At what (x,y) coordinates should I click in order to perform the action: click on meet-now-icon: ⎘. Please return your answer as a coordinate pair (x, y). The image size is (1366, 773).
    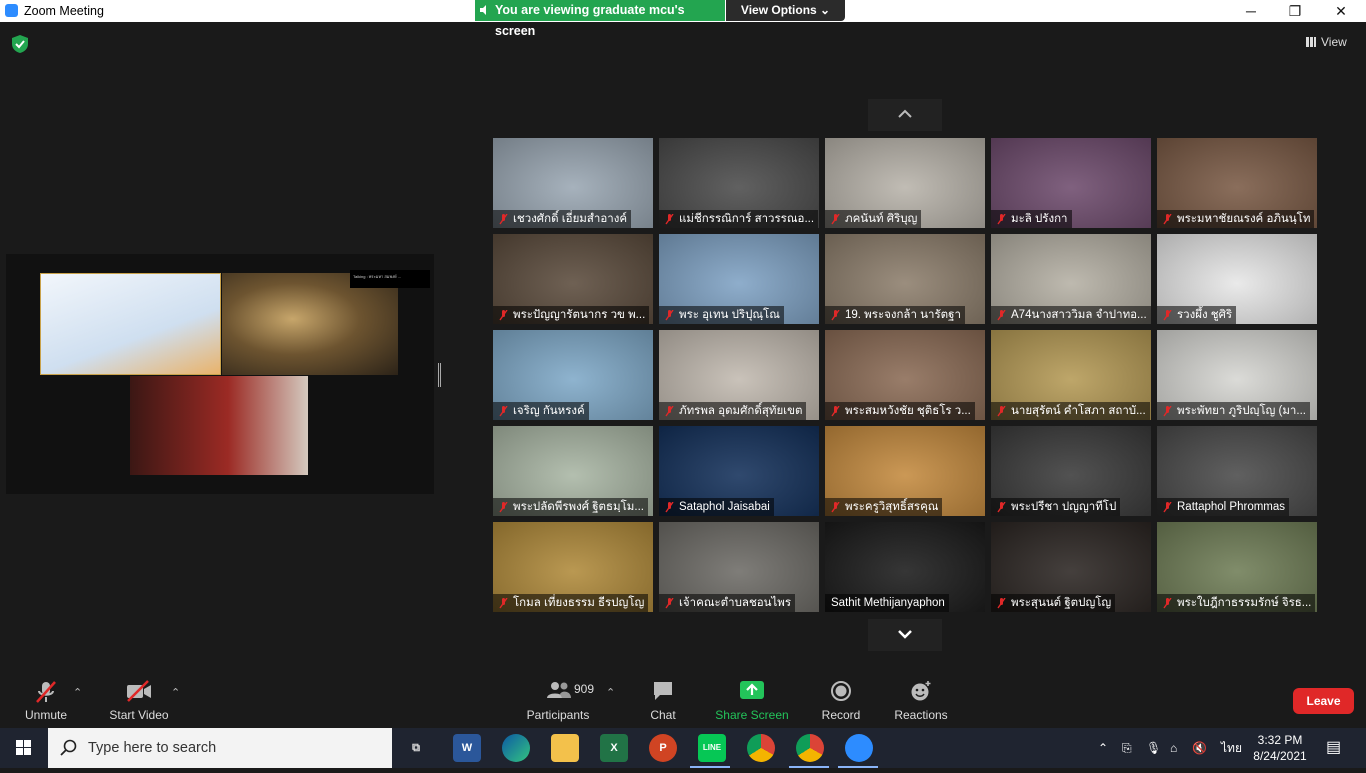
    Looking at the image, I should click on (1127, 748).